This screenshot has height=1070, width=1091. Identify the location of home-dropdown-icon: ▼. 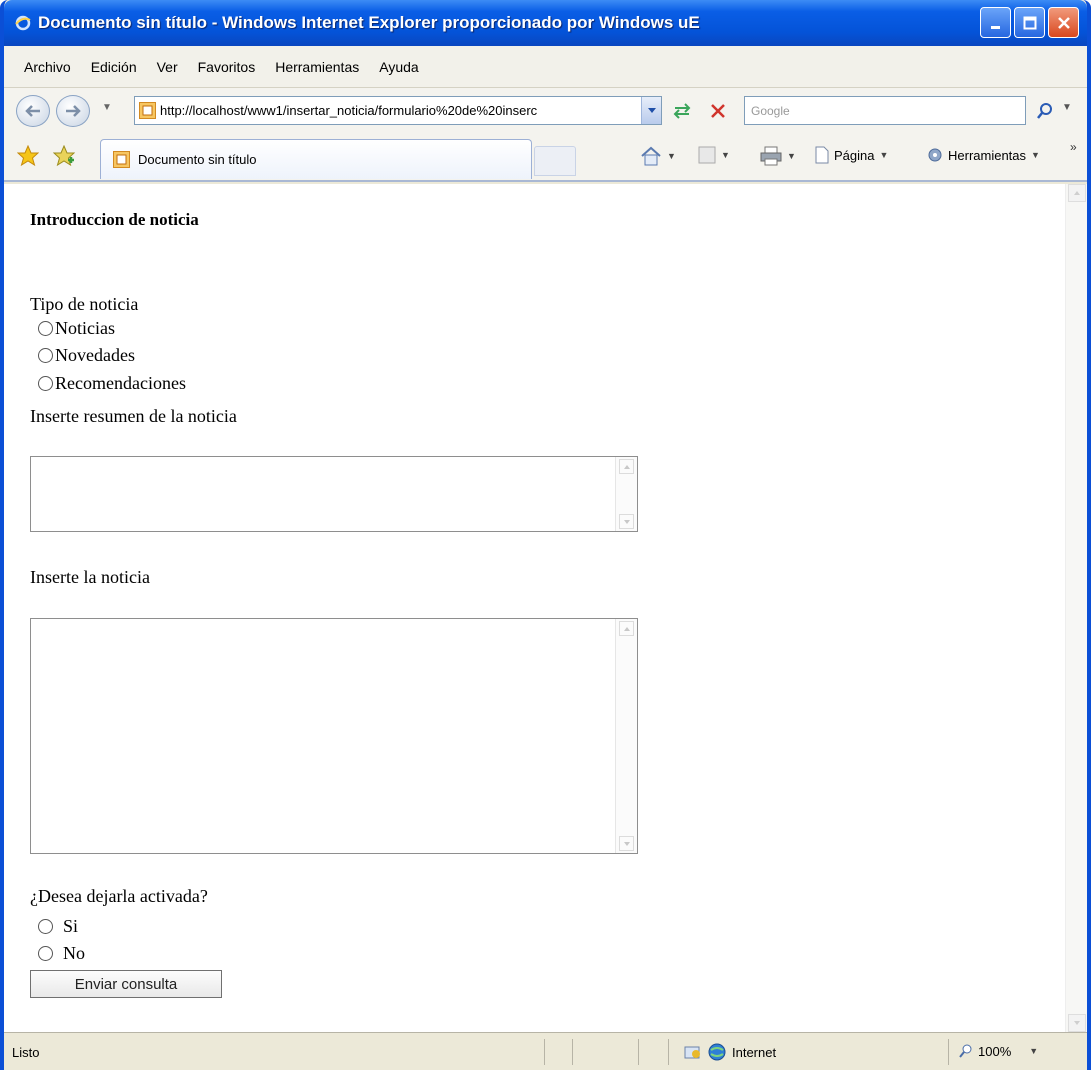
(671, 156).